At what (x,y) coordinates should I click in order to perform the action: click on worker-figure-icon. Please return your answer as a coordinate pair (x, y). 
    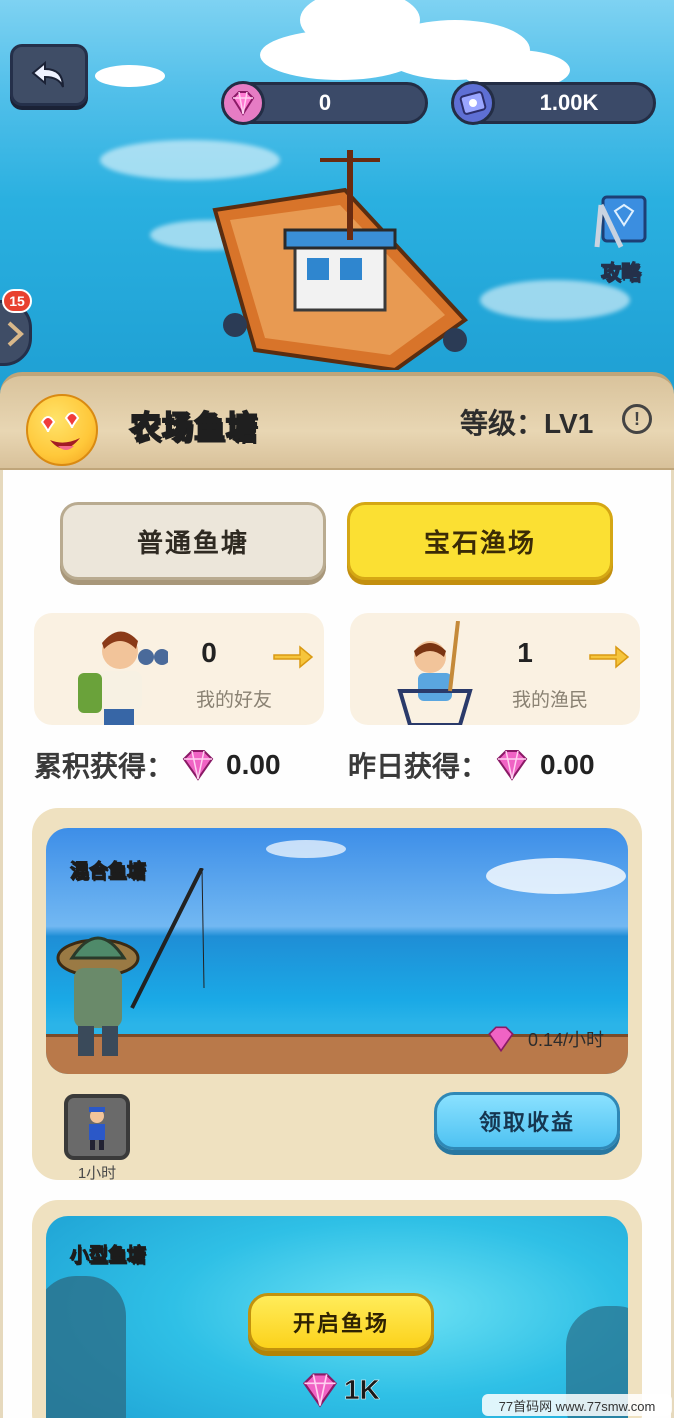
    Looking at the image, I should click on (97, 1128).